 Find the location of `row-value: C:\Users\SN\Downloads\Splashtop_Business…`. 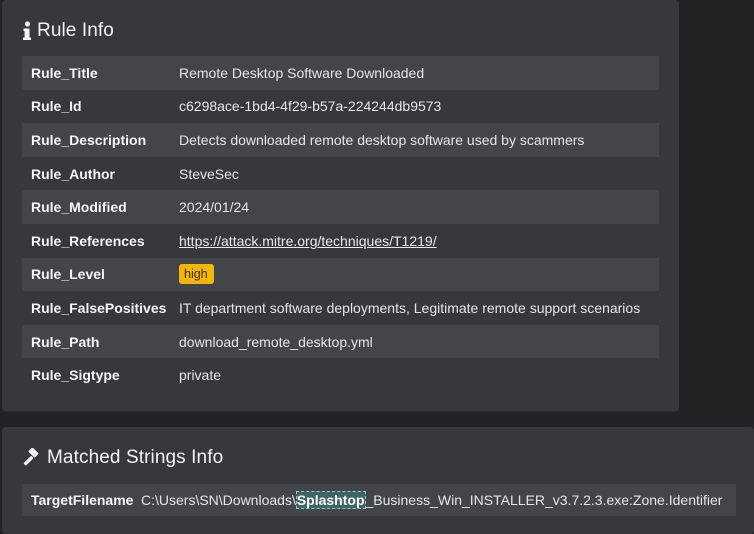

row-value: C:\Users\SN\Downloads\Splashtop_Business… is located at coordinates (438, 500).